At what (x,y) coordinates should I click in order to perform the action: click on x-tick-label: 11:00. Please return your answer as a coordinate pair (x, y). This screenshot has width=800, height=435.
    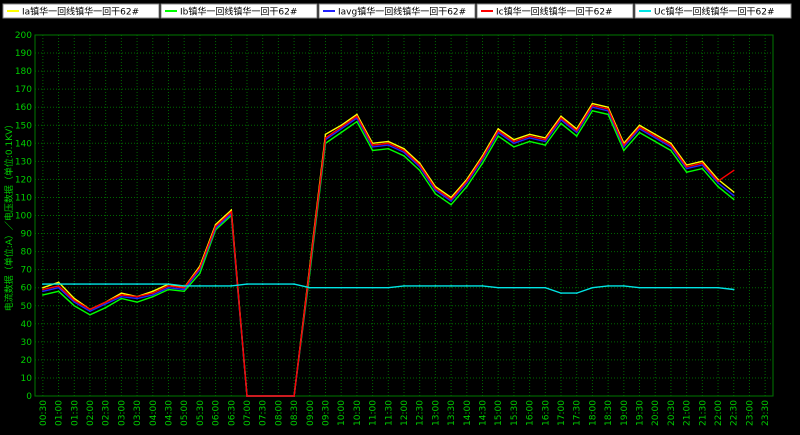
    Looking at the image, I should click on (374, 413).